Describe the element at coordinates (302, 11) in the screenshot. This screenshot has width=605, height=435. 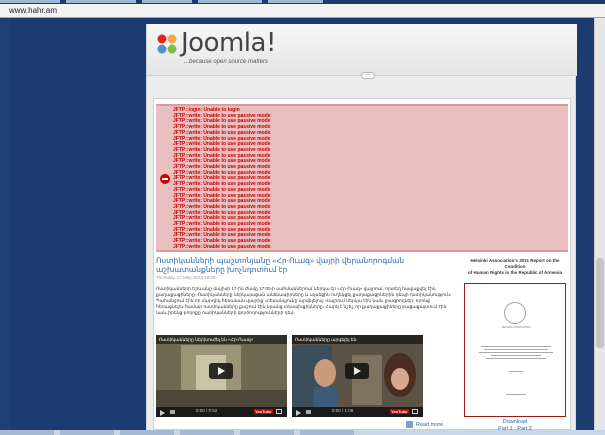
I see `address-bar: www.hahr.am` at that location.